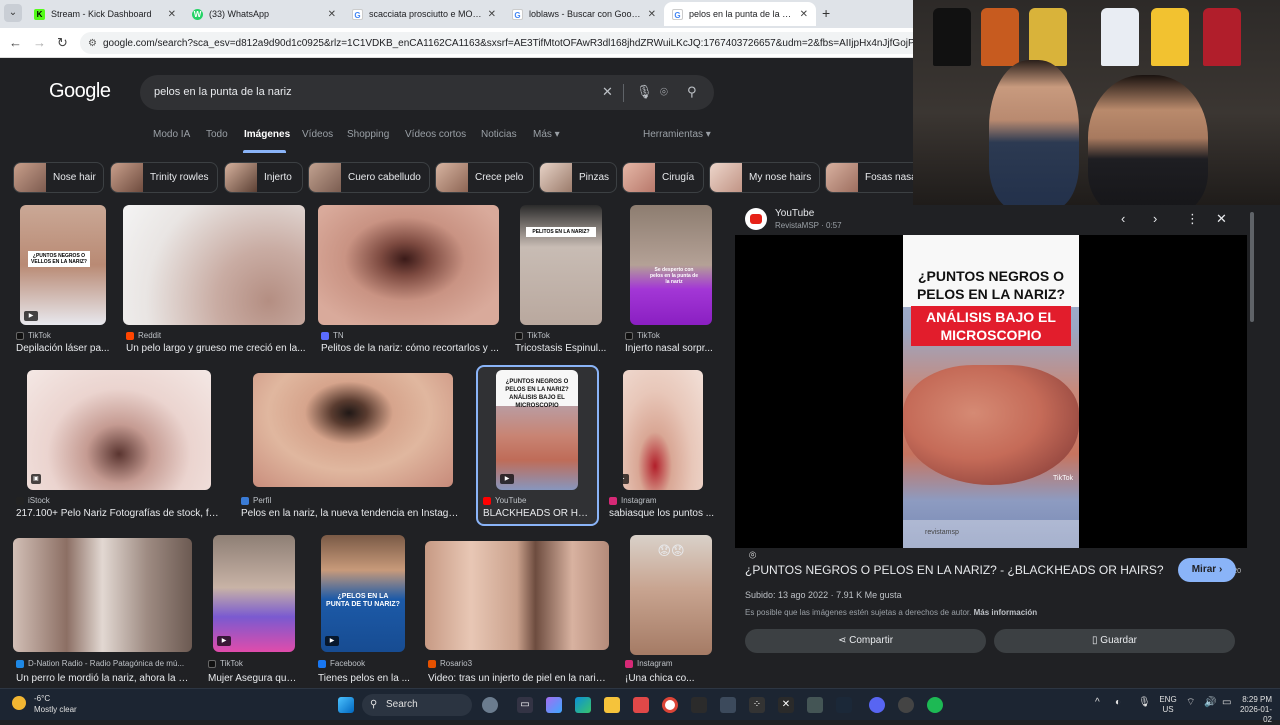  Describe the element at coordinates (13, 13) in the screenshot. I see `tab-search-menu-icon: ⌄` at that location.